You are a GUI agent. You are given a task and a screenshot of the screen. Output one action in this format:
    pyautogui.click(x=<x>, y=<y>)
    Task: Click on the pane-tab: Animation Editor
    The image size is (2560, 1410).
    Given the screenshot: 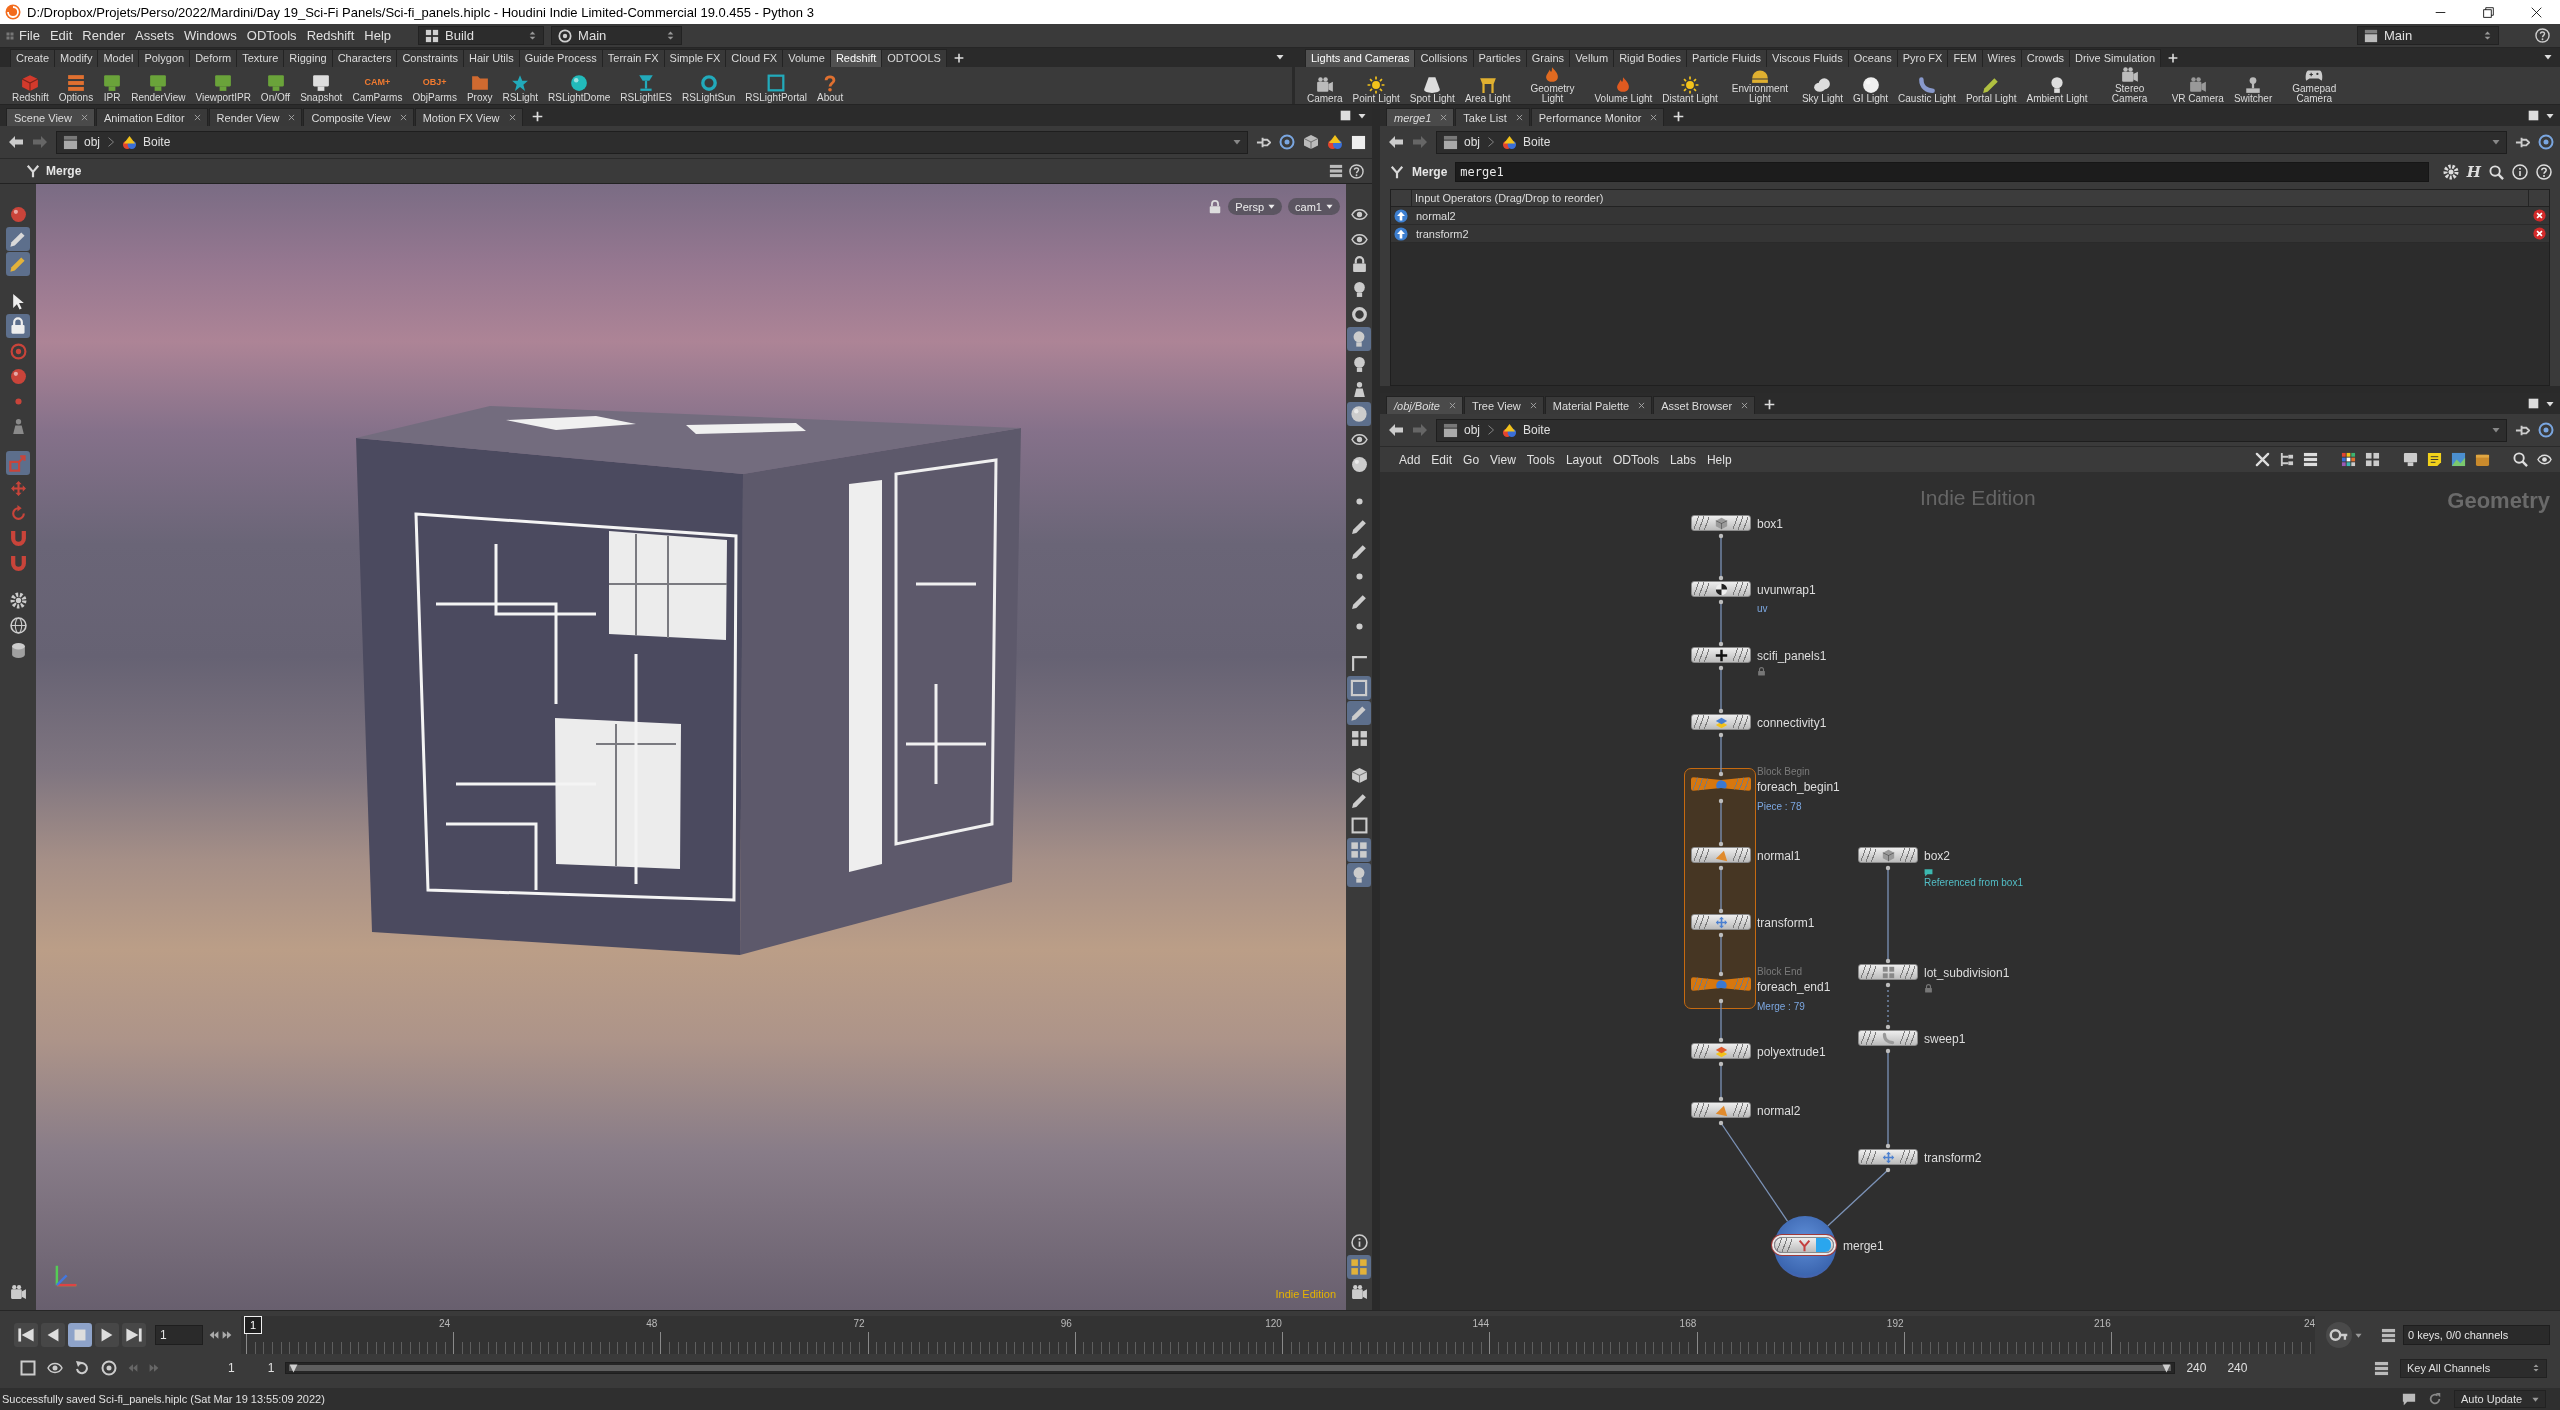 What is the action you would take?
    pyautogui.click(x=151, y=117)
    